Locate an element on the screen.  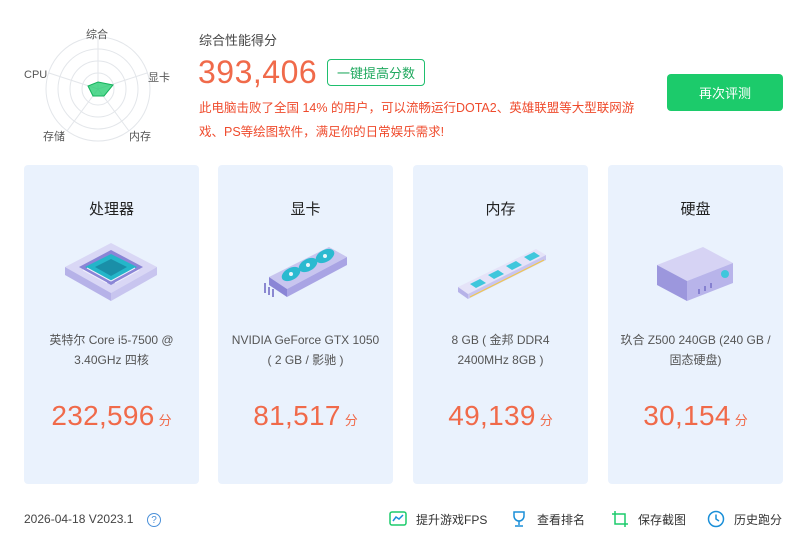
score-number: 49,139 is located at coordinates (492, 415).